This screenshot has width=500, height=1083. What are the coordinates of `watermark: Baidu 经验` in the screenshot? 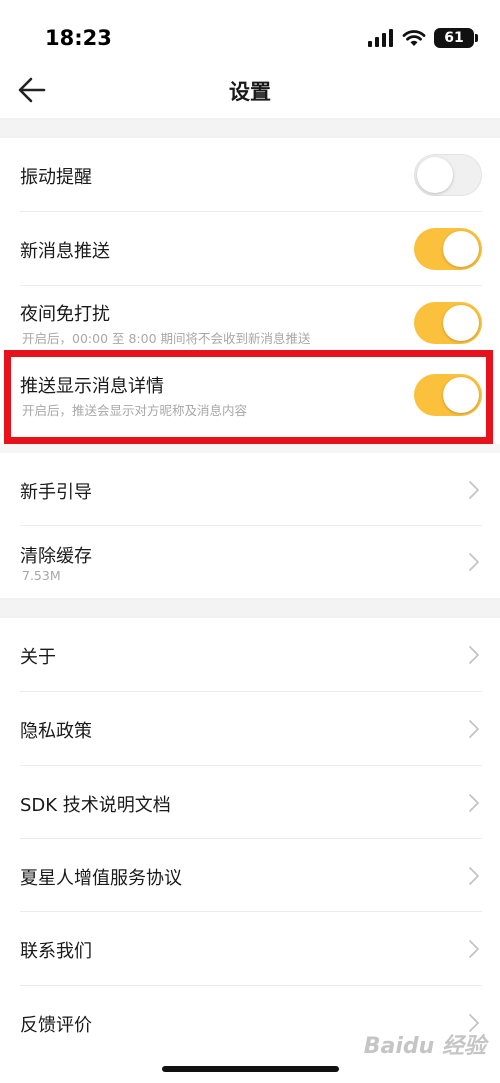 It's located at (424, 1046).